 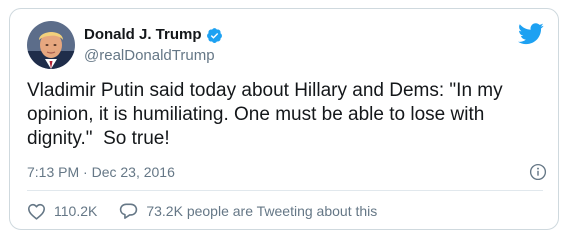 What do you see at coordinates (287, 172) in the screenshot?
I see `tweet-meta: 7:13 PM · Dec 23, 2016` at bounding box center [287, 172].